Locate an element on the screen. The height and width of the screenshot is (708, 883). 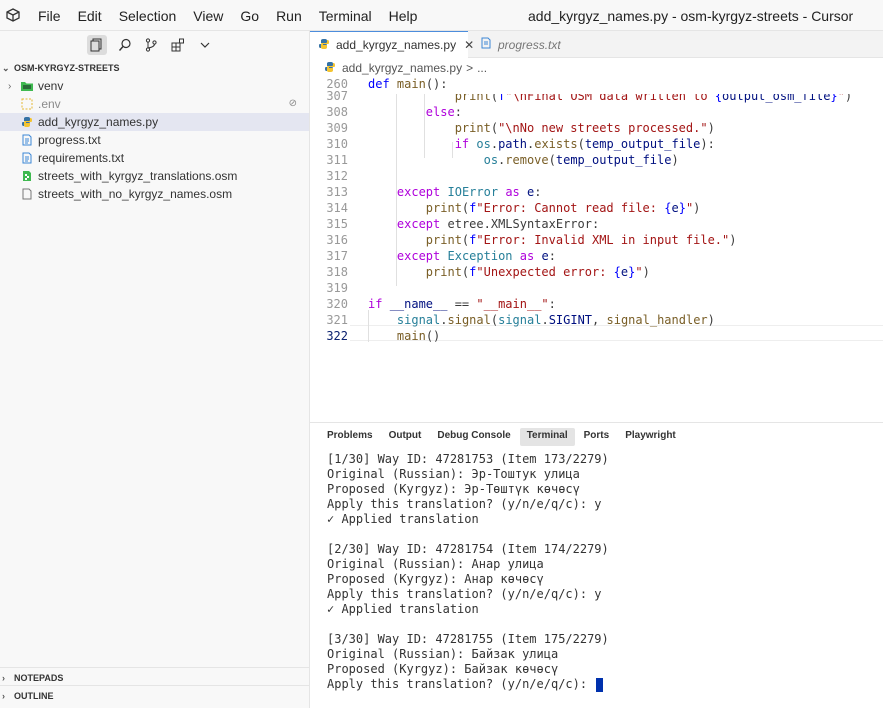
tree-item-label: .env is located at coordinates (49, 104).